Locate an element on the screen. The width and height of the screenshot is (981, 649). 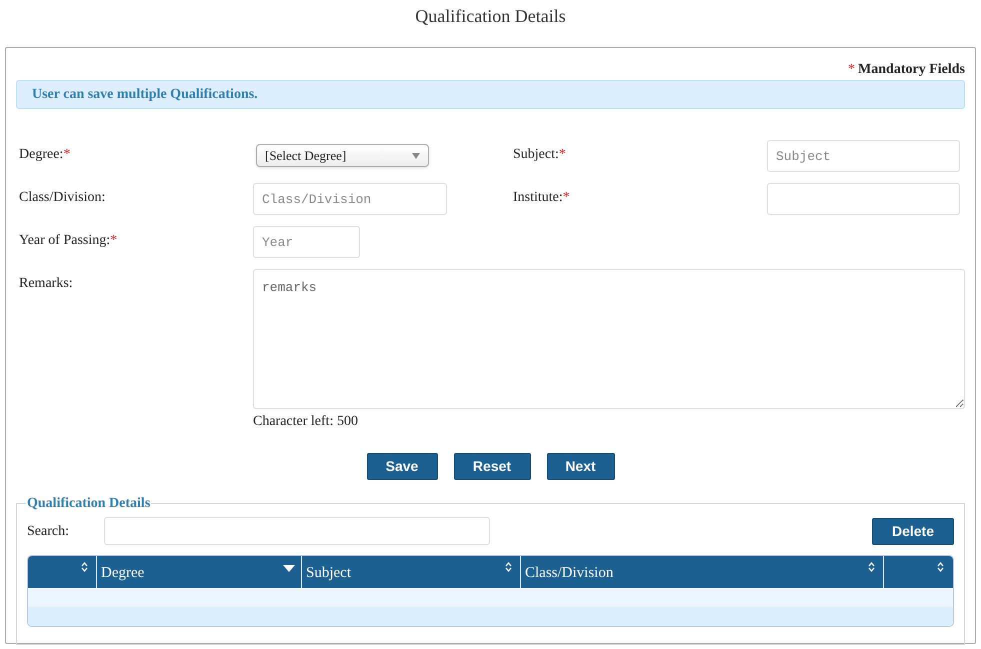
page-title: Qualification Details is located at coordinates (490, 16).